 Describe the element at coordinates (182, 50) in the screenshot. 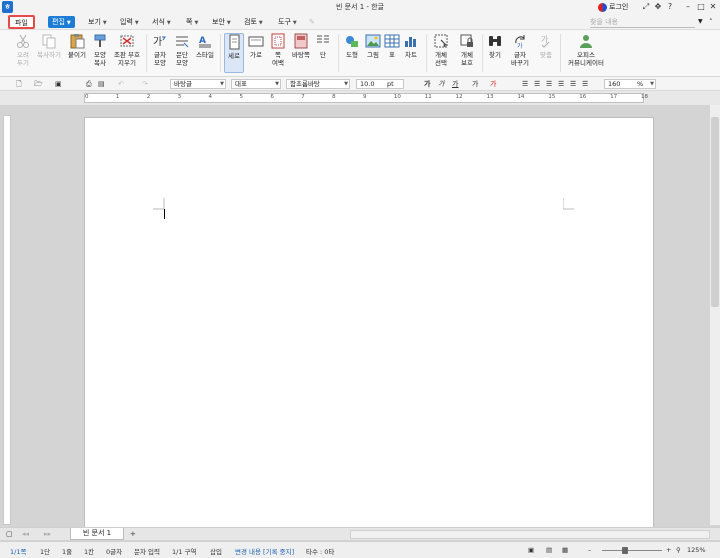

I see `para-shape-button: 문단 모양` at that location.